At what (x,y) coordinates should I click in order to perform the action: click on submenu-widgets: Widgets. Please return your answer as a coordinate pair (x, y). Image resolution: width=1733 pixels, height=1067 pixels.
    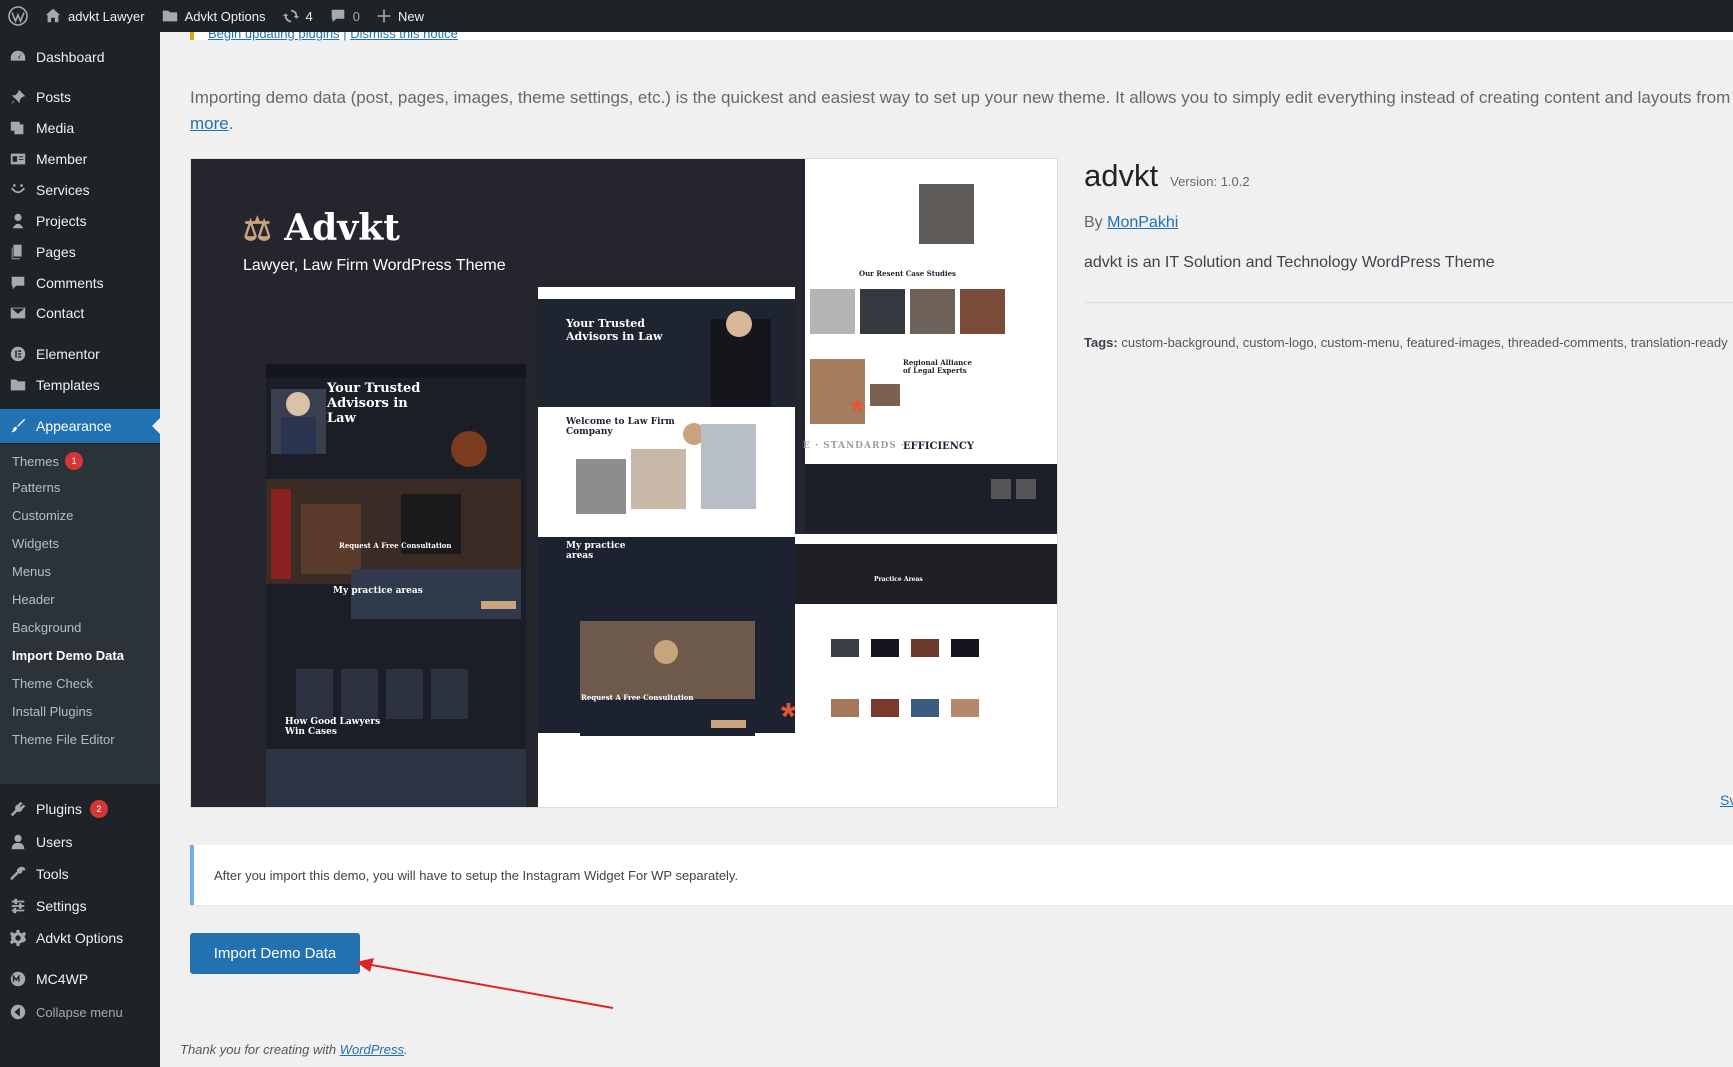
    Looking at the image, I should click on (35, 543).